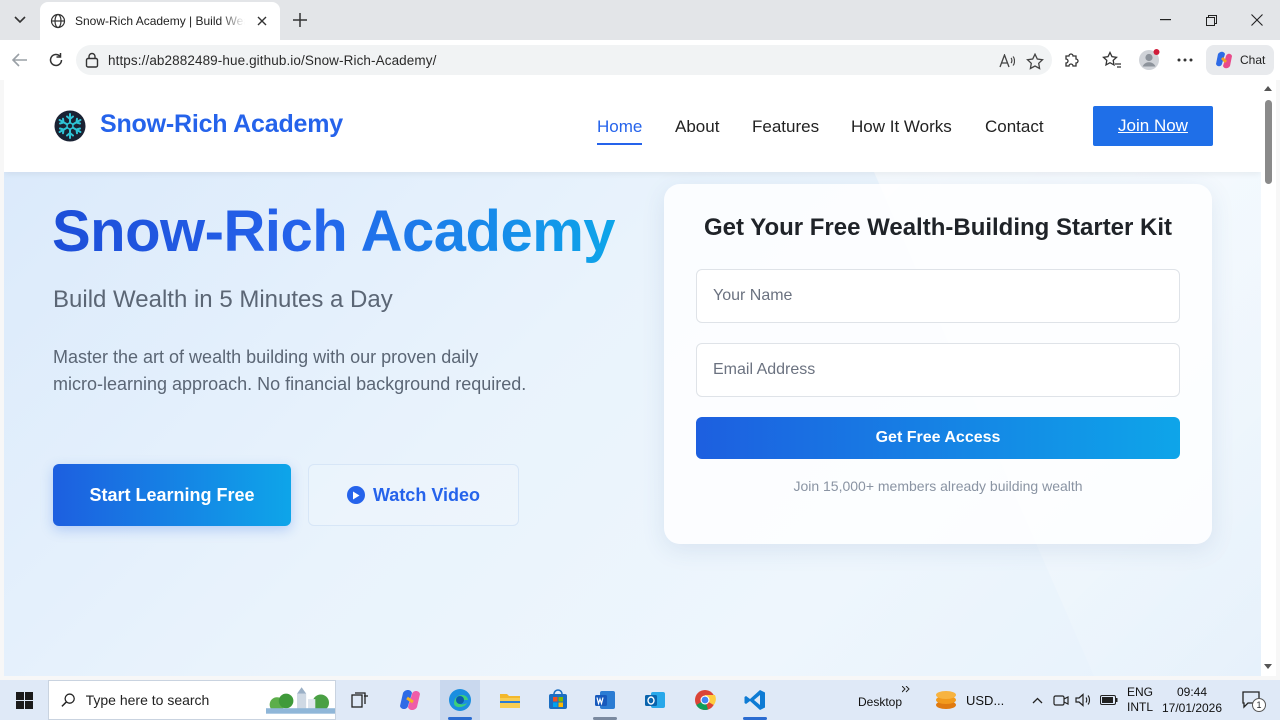 The width and height of the screenshot is (1280, 720). What do you see at coordinates (1192, 708) in the screenshot?
I see `clock-date: 17/01/2026` at bounding box center [1192, 708].